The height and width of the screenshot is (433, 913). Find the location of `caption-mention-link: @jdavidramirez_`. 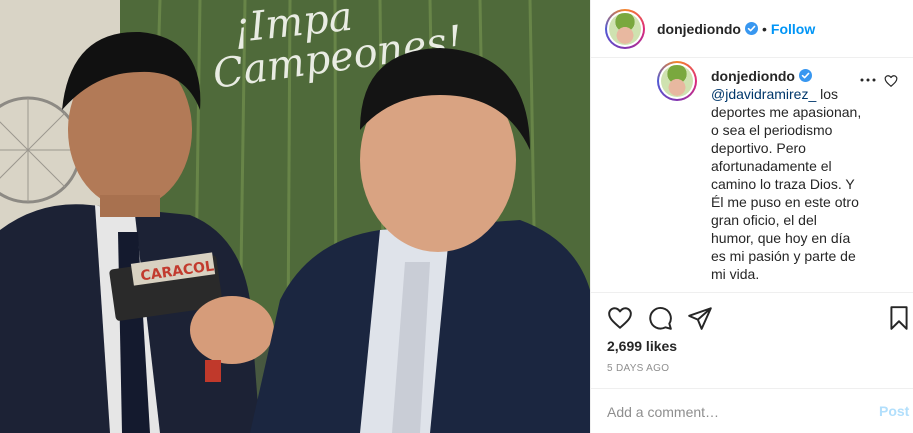

caption-mention-link: @jdavidramirez_ is located at coordinates (763, 94).